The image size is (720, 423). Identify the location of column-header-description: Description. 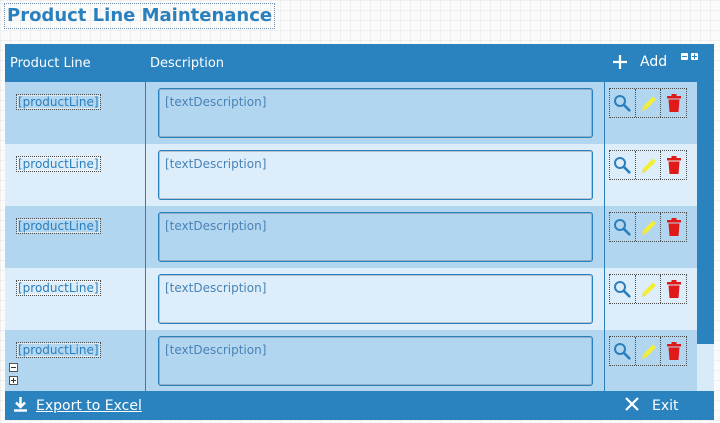
(187, 63).